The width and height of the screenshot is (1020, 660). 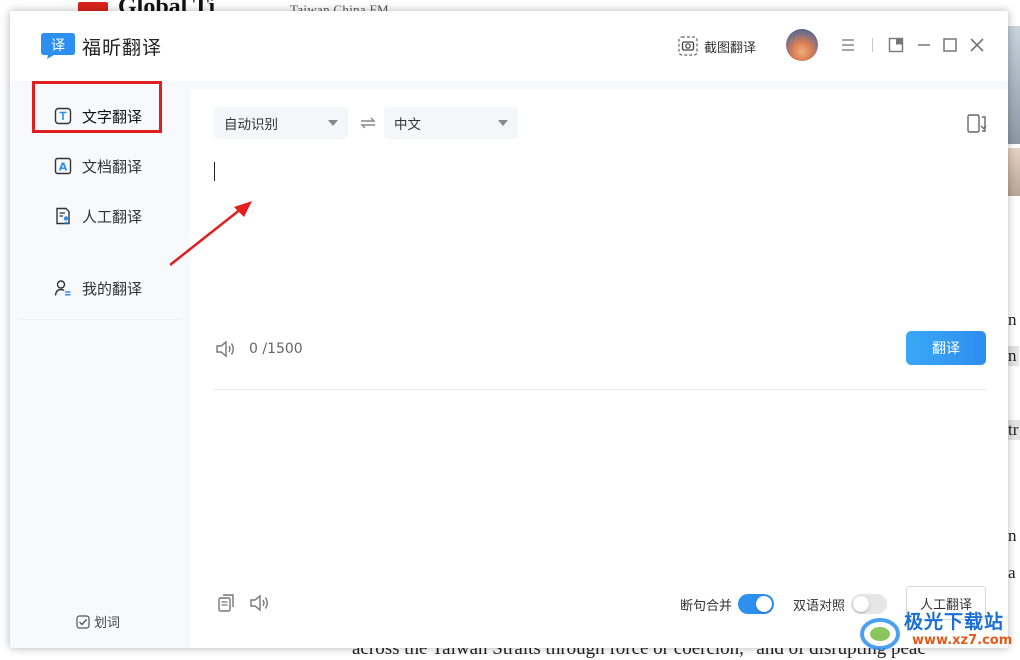 I want to click on source-language-value: 自动识别, so click(x=251, y=125).